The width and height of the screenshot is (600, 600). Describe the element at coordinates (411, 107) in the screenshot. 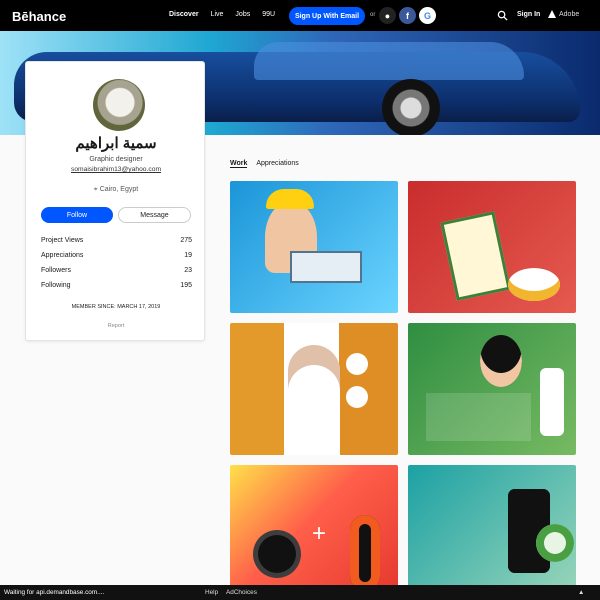

I see `rear-wheel` at that location.